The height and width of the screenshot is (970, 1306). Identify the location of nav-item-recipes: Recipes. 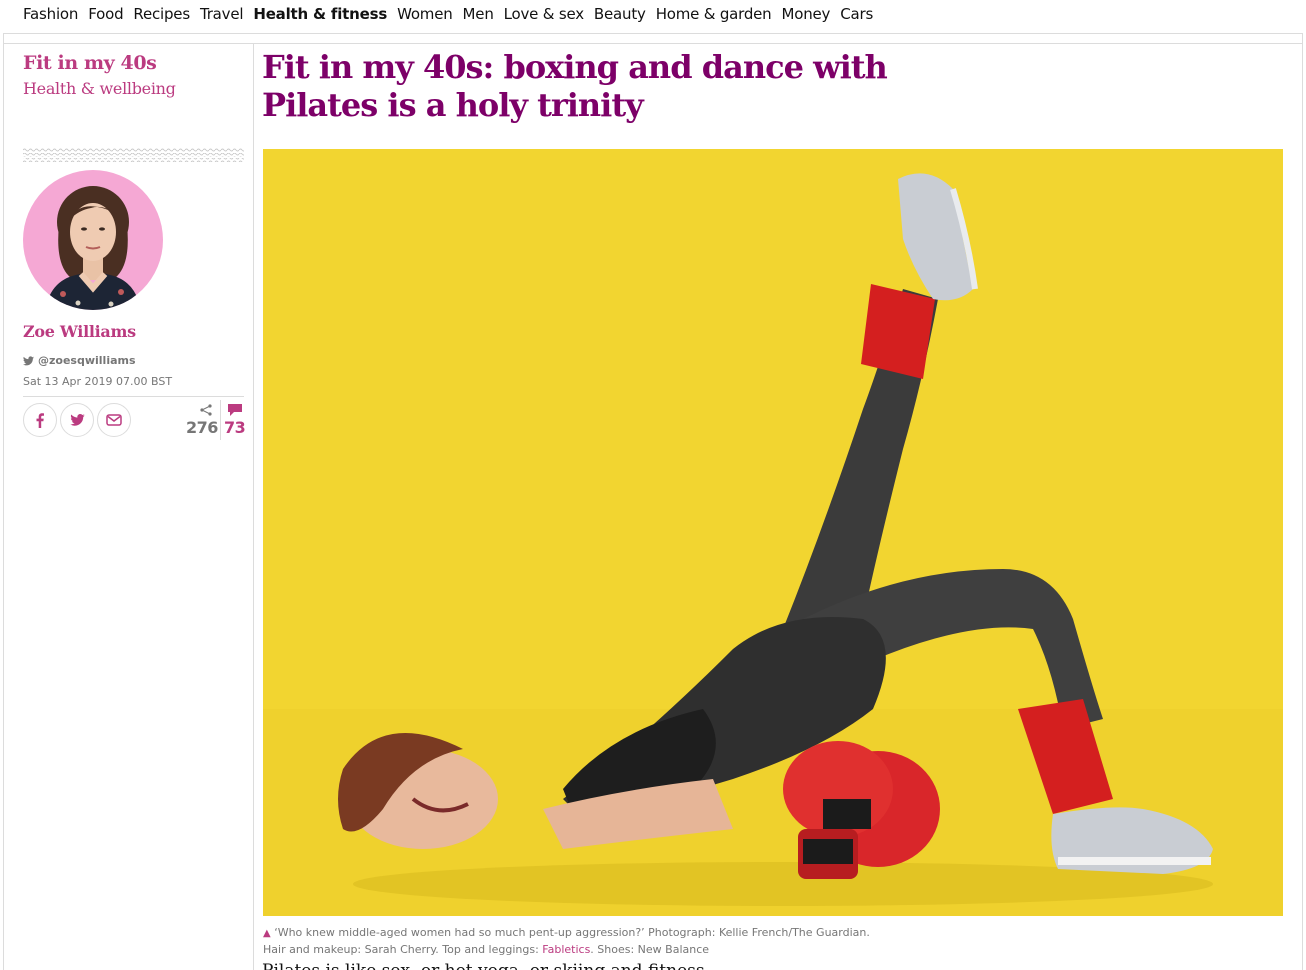
(161, 14).